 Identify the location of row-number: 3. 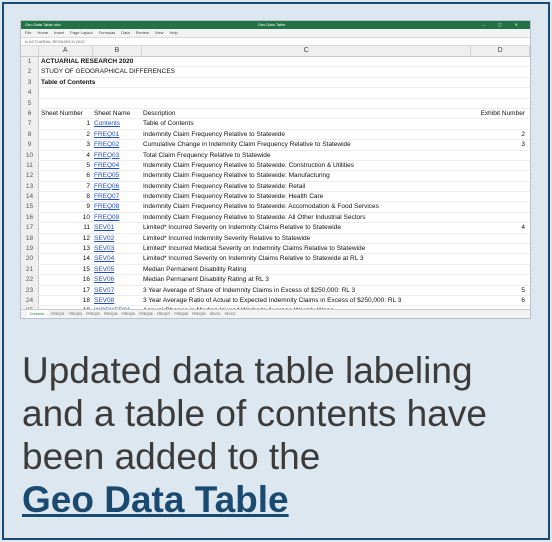
(30, 82).